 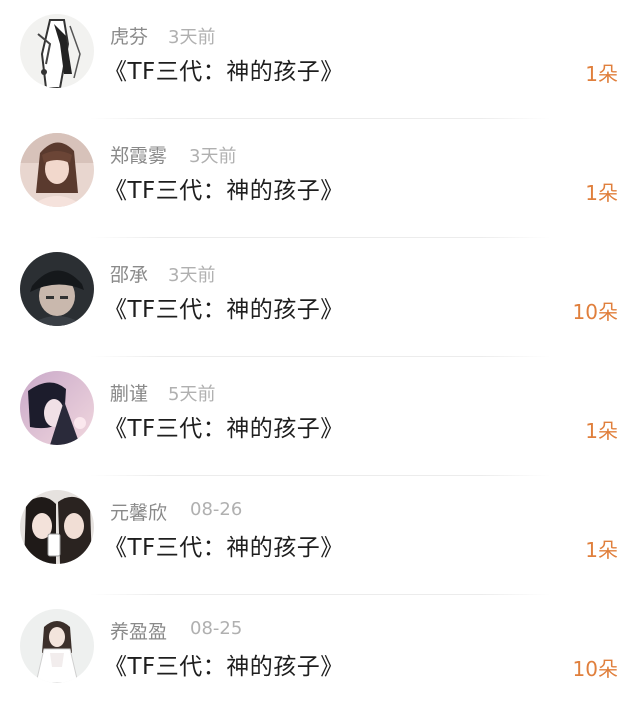 I want to click on sent-time: 5天前, so click(x=192, y=394).